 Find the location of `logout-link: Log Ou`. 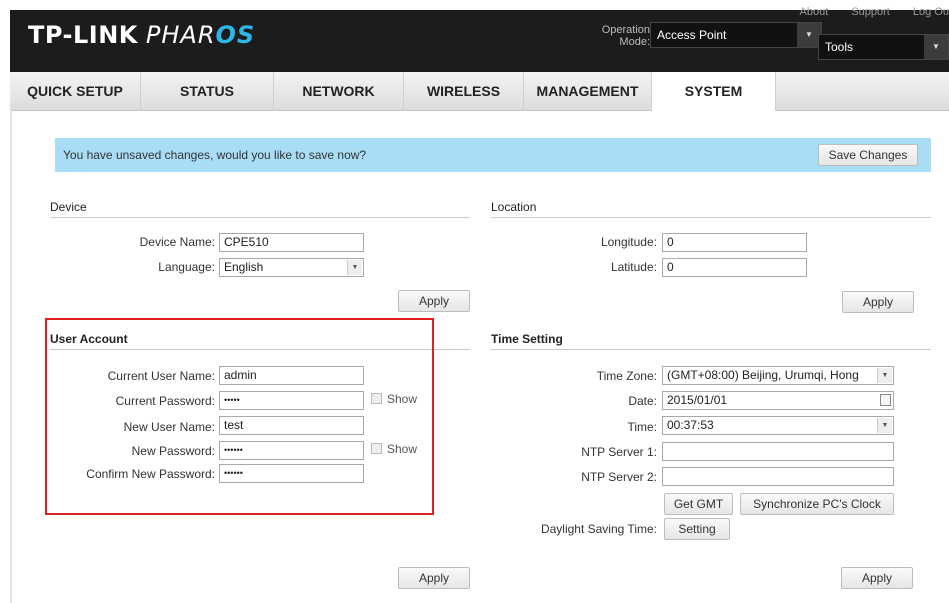

logout-link: Log Ou is located at coordinates (931, 12).